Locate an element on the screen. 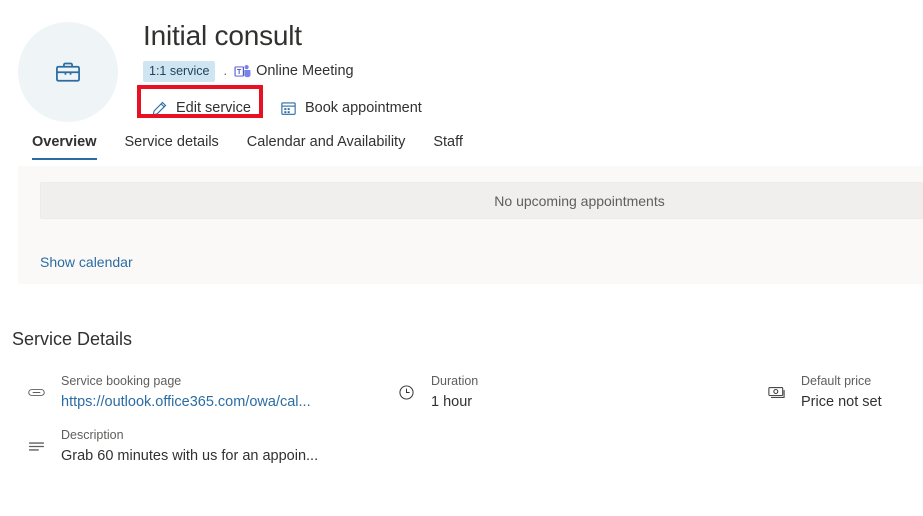 This screenshot has height=516, width=923. detail-label: Service booking page is located at coordinates (121, 381).